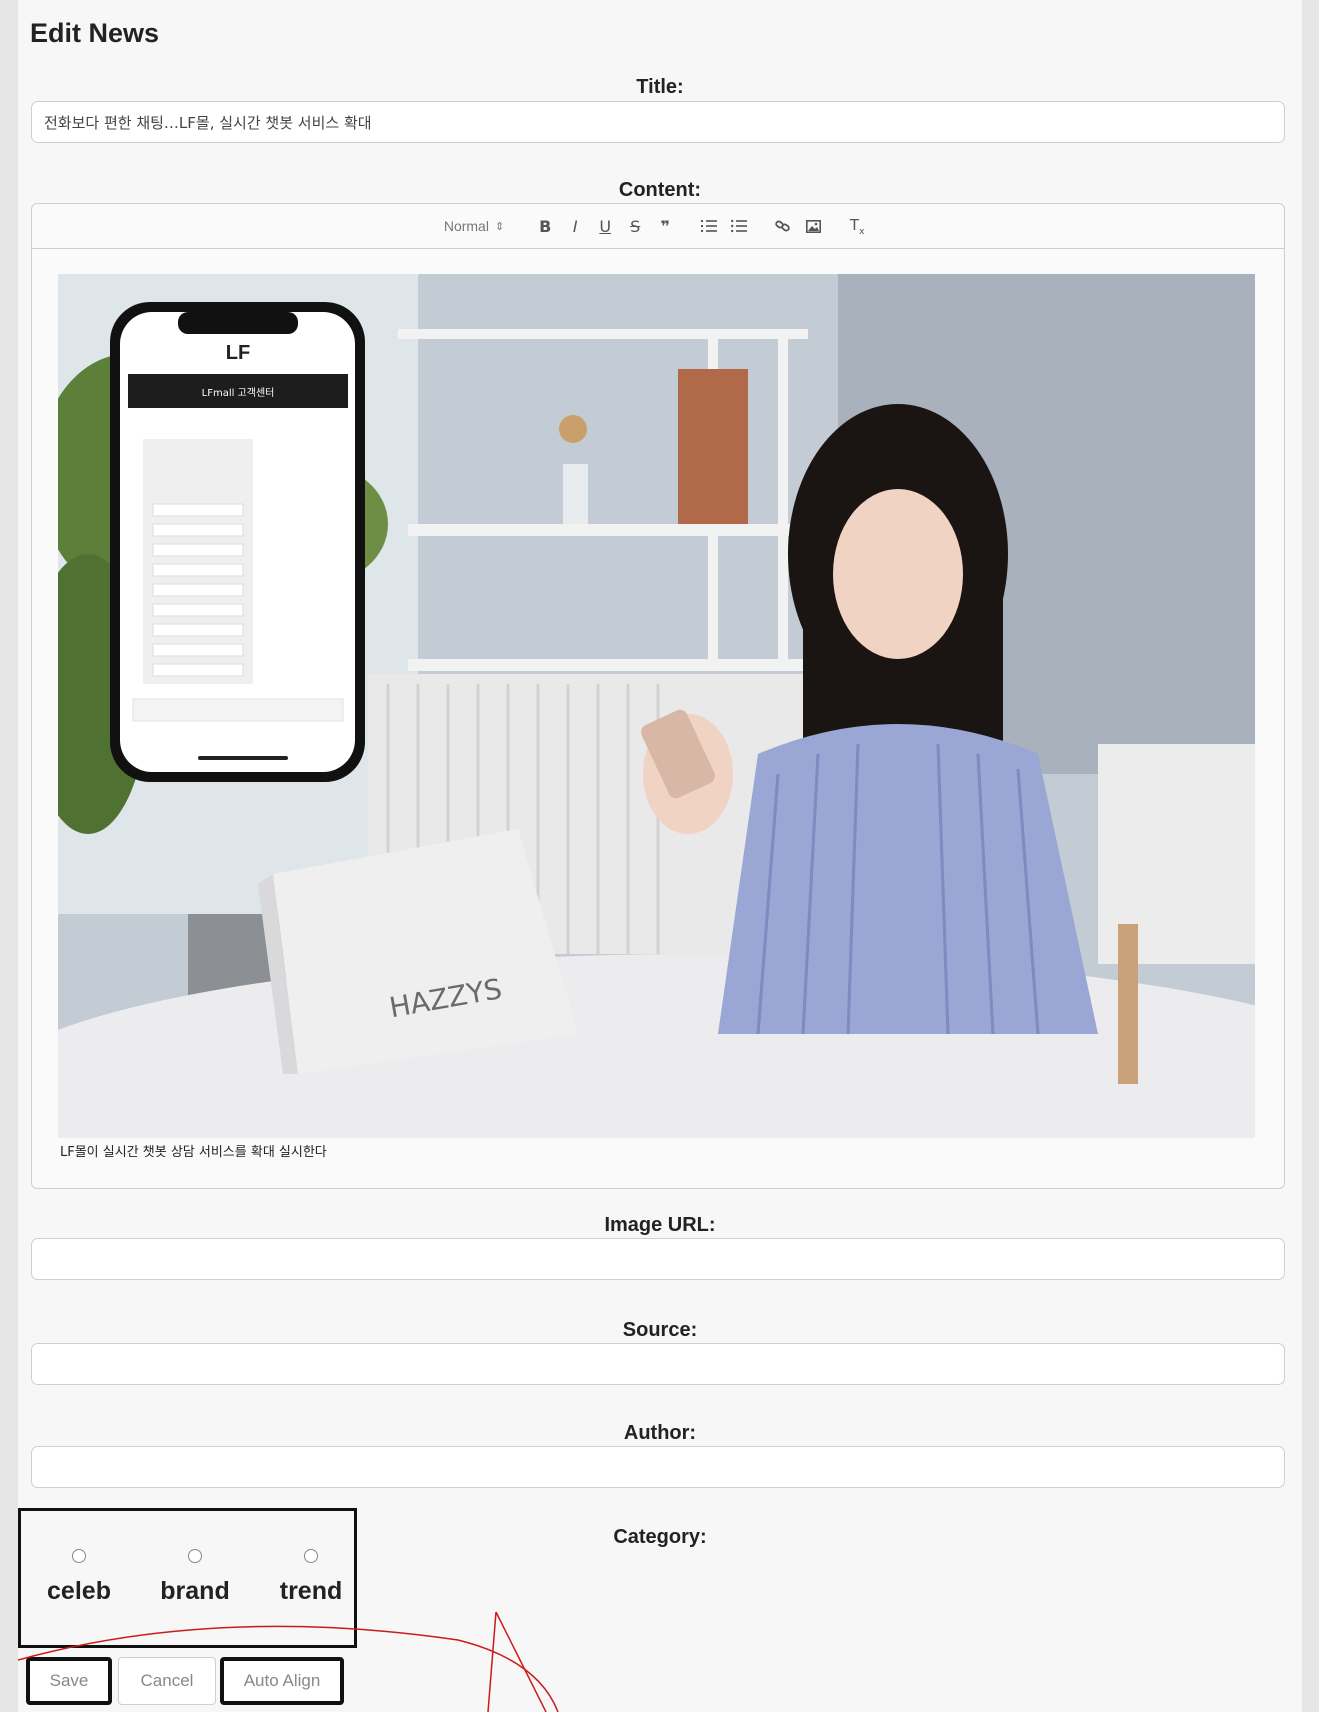  I want to click on image-url-input, so click(658, 1259).